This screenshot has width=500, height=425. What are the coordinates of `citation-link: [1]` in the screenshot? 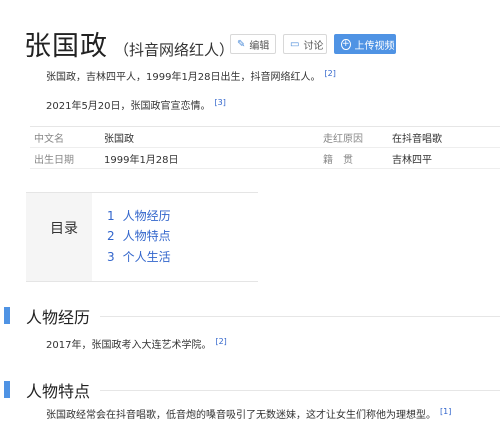 It's located at (445, 411).